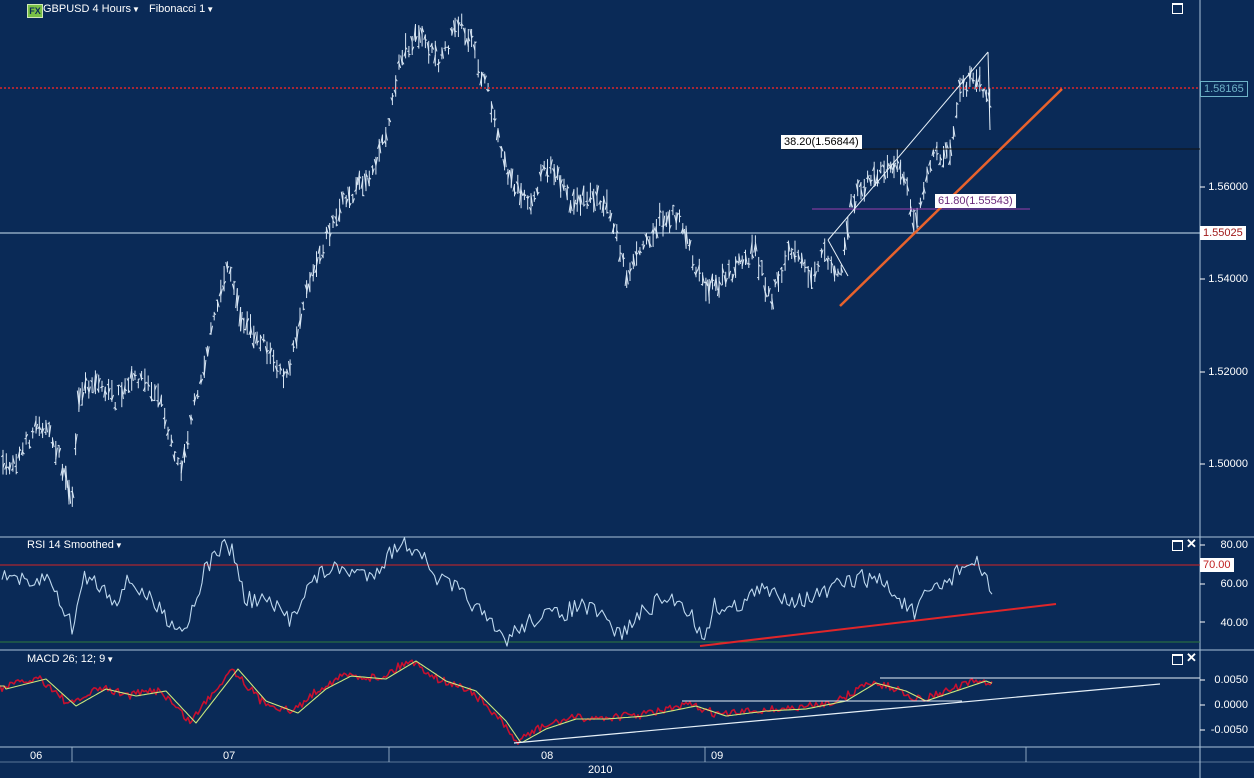 The image size is (1254, 778). What do you see at coordinates (547, 756) in the screenshot?
I see `month-label: 08` at bounding box center [547, 756].